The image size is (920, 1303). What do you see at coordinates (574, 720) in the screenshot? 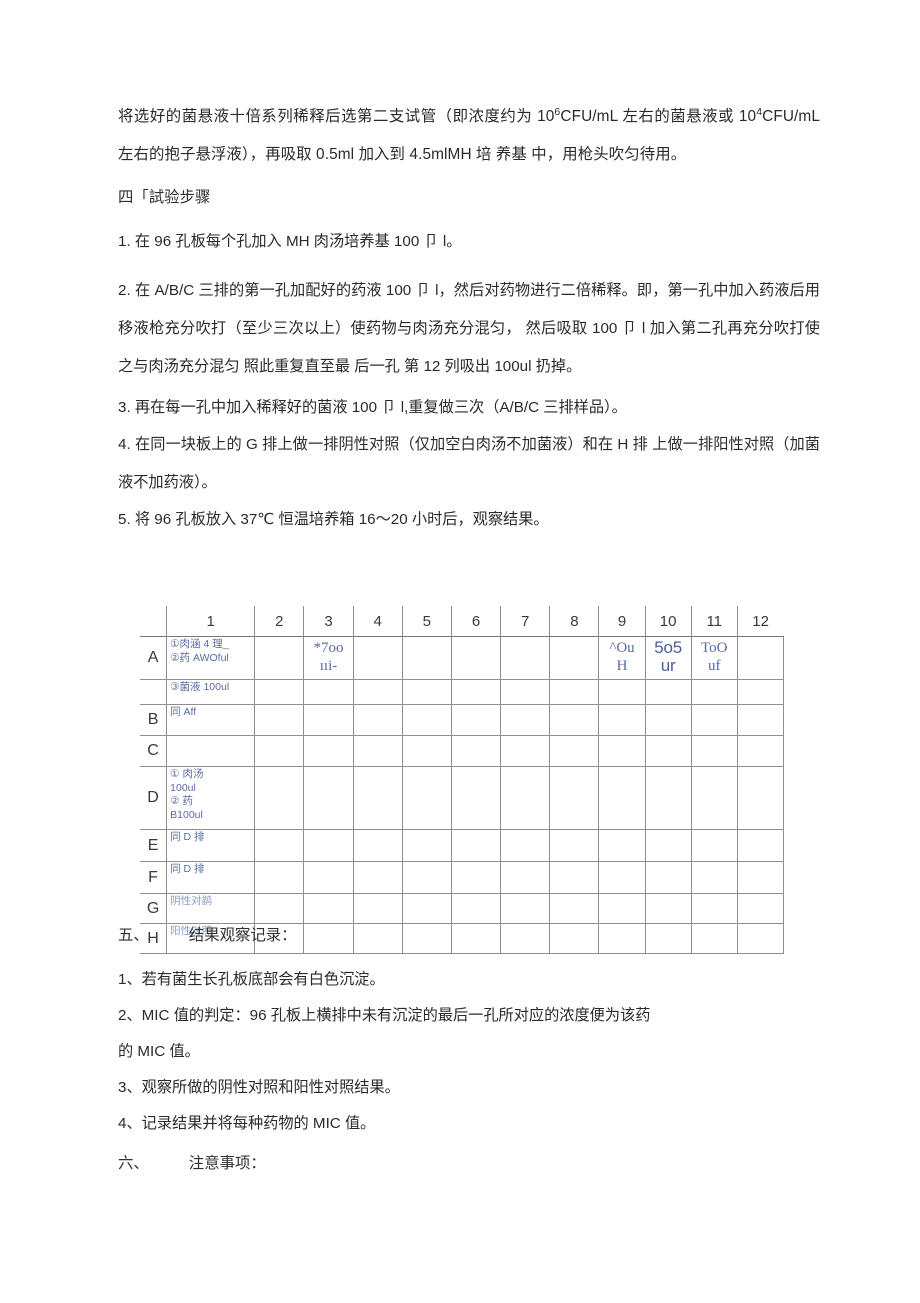
I see `plate-cell-B8` at bounding box center [574, 720].